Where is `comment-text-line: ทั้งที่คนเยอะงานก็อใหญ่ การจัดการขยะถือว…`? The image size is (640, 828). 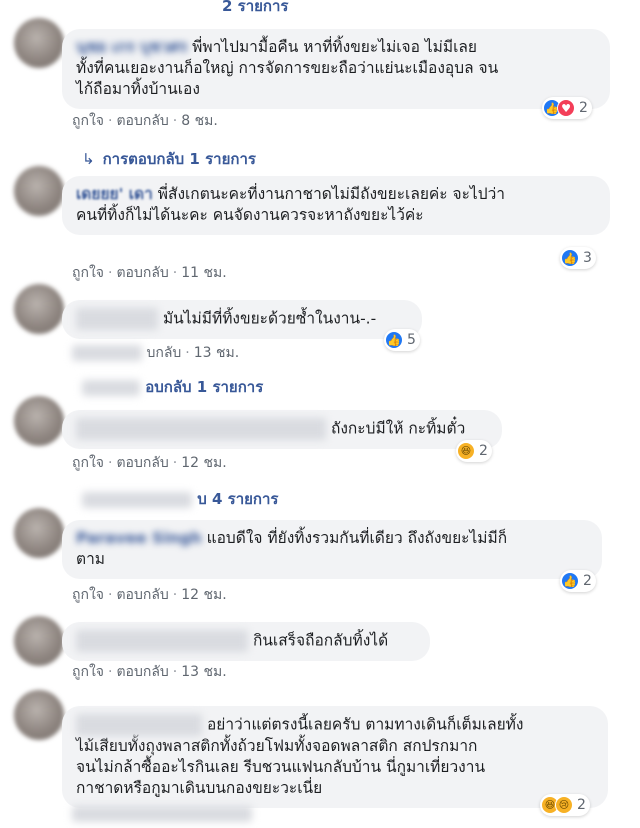
comment-text-line: ทั้งที่คนเยอะงานก็อใหญ่ การจัดการขยะถือว… is located at coordinates (287, 68).